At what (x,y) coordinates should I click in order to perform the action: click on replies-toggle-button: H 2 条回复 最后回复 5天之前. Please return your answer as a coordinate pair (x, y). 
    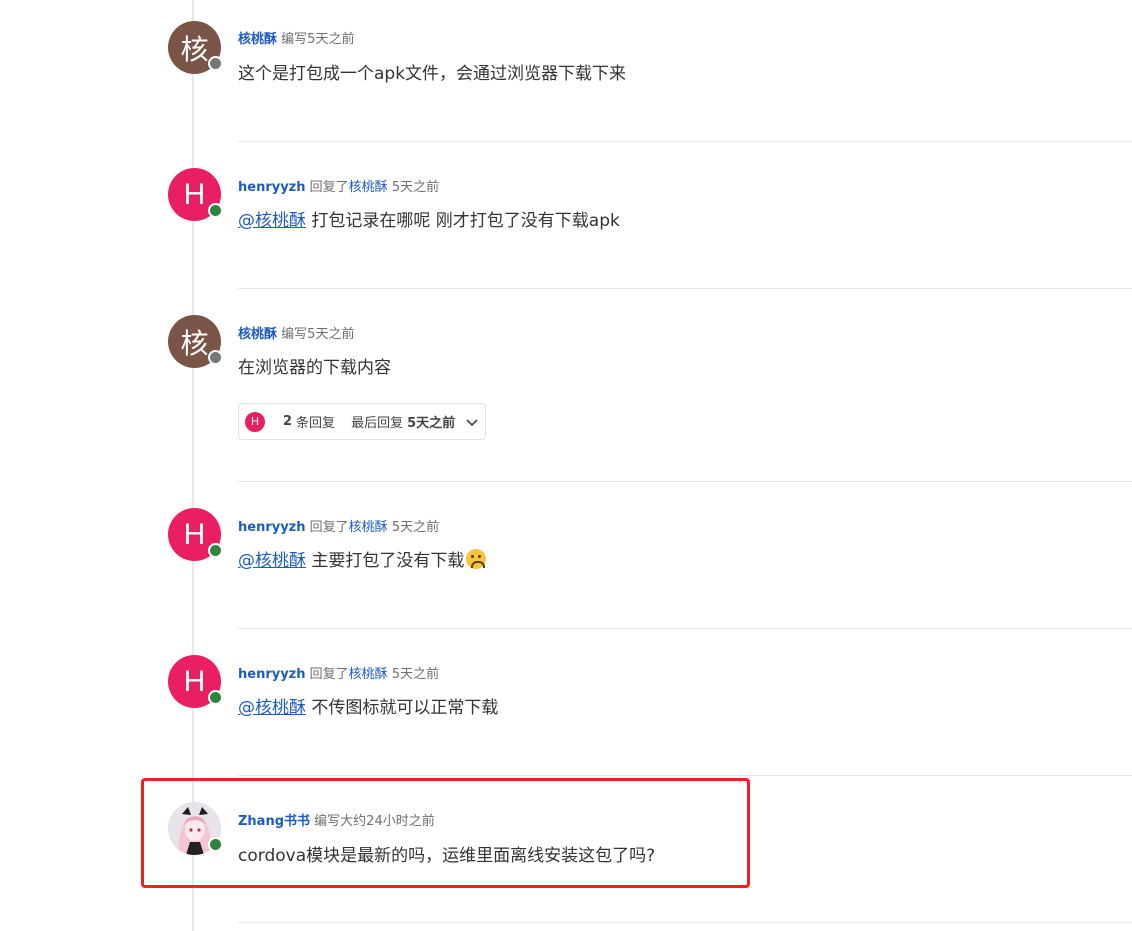
    Looking at the image, I should click on (362, 421).